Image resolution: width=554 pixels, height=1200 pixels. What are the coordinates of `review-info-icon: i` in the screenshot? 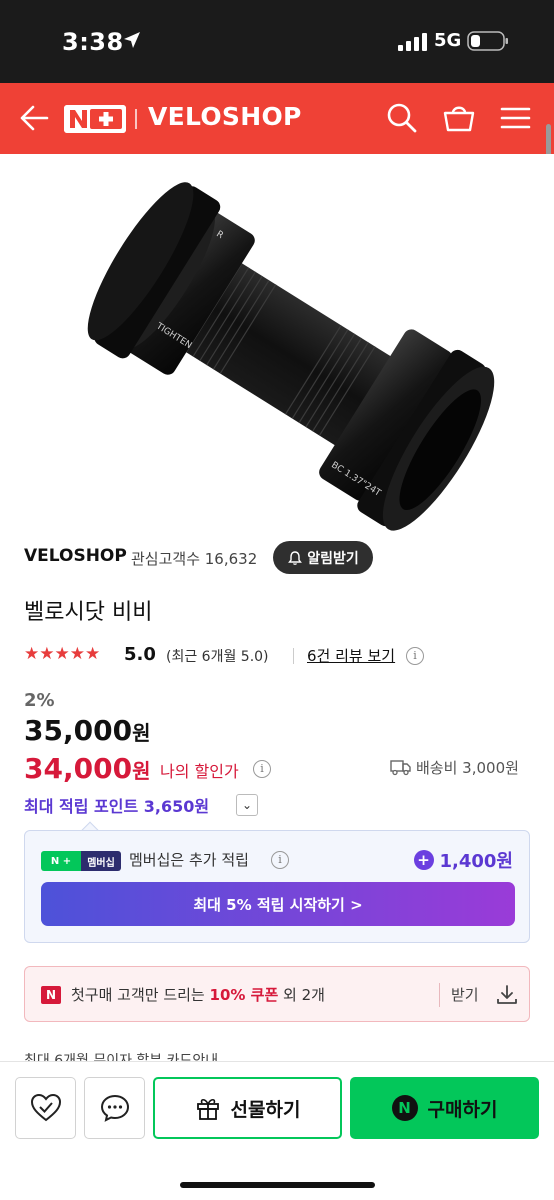 It's located at (415, 656).